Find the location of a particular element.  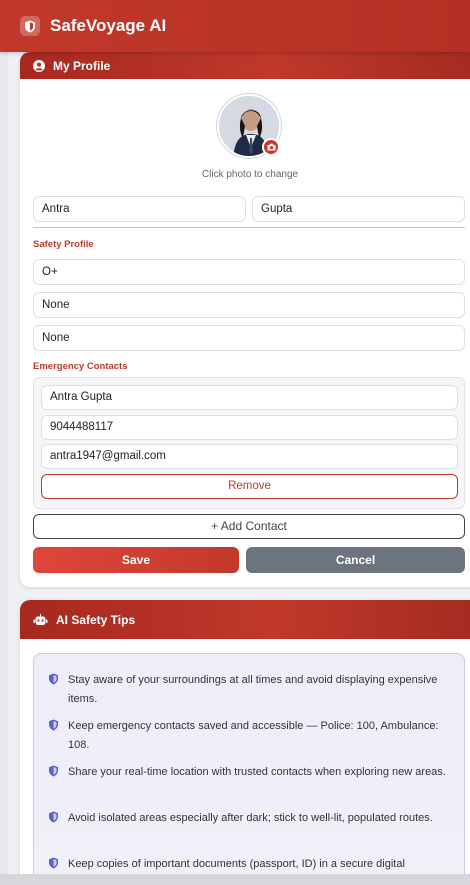

profile-card-title: My Profile is located at coordinates (82, 65).